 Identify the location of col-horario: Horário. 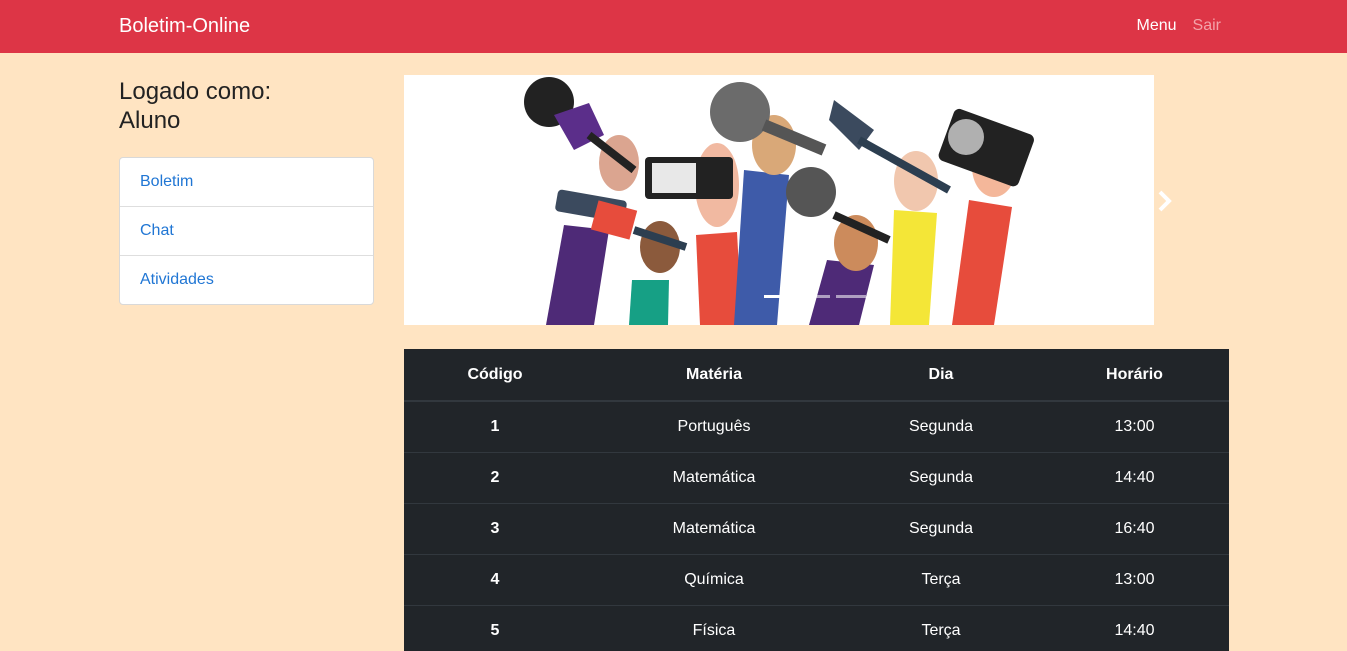
(1134, 375).